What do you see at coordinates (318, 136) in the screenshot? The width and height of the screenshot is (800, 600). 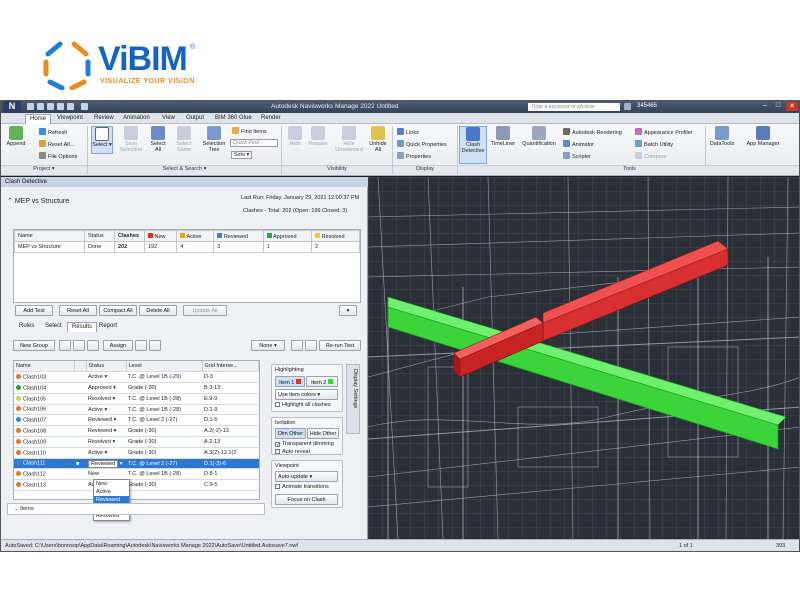 I see `require-button: Require` at bounding box center [318, 136].